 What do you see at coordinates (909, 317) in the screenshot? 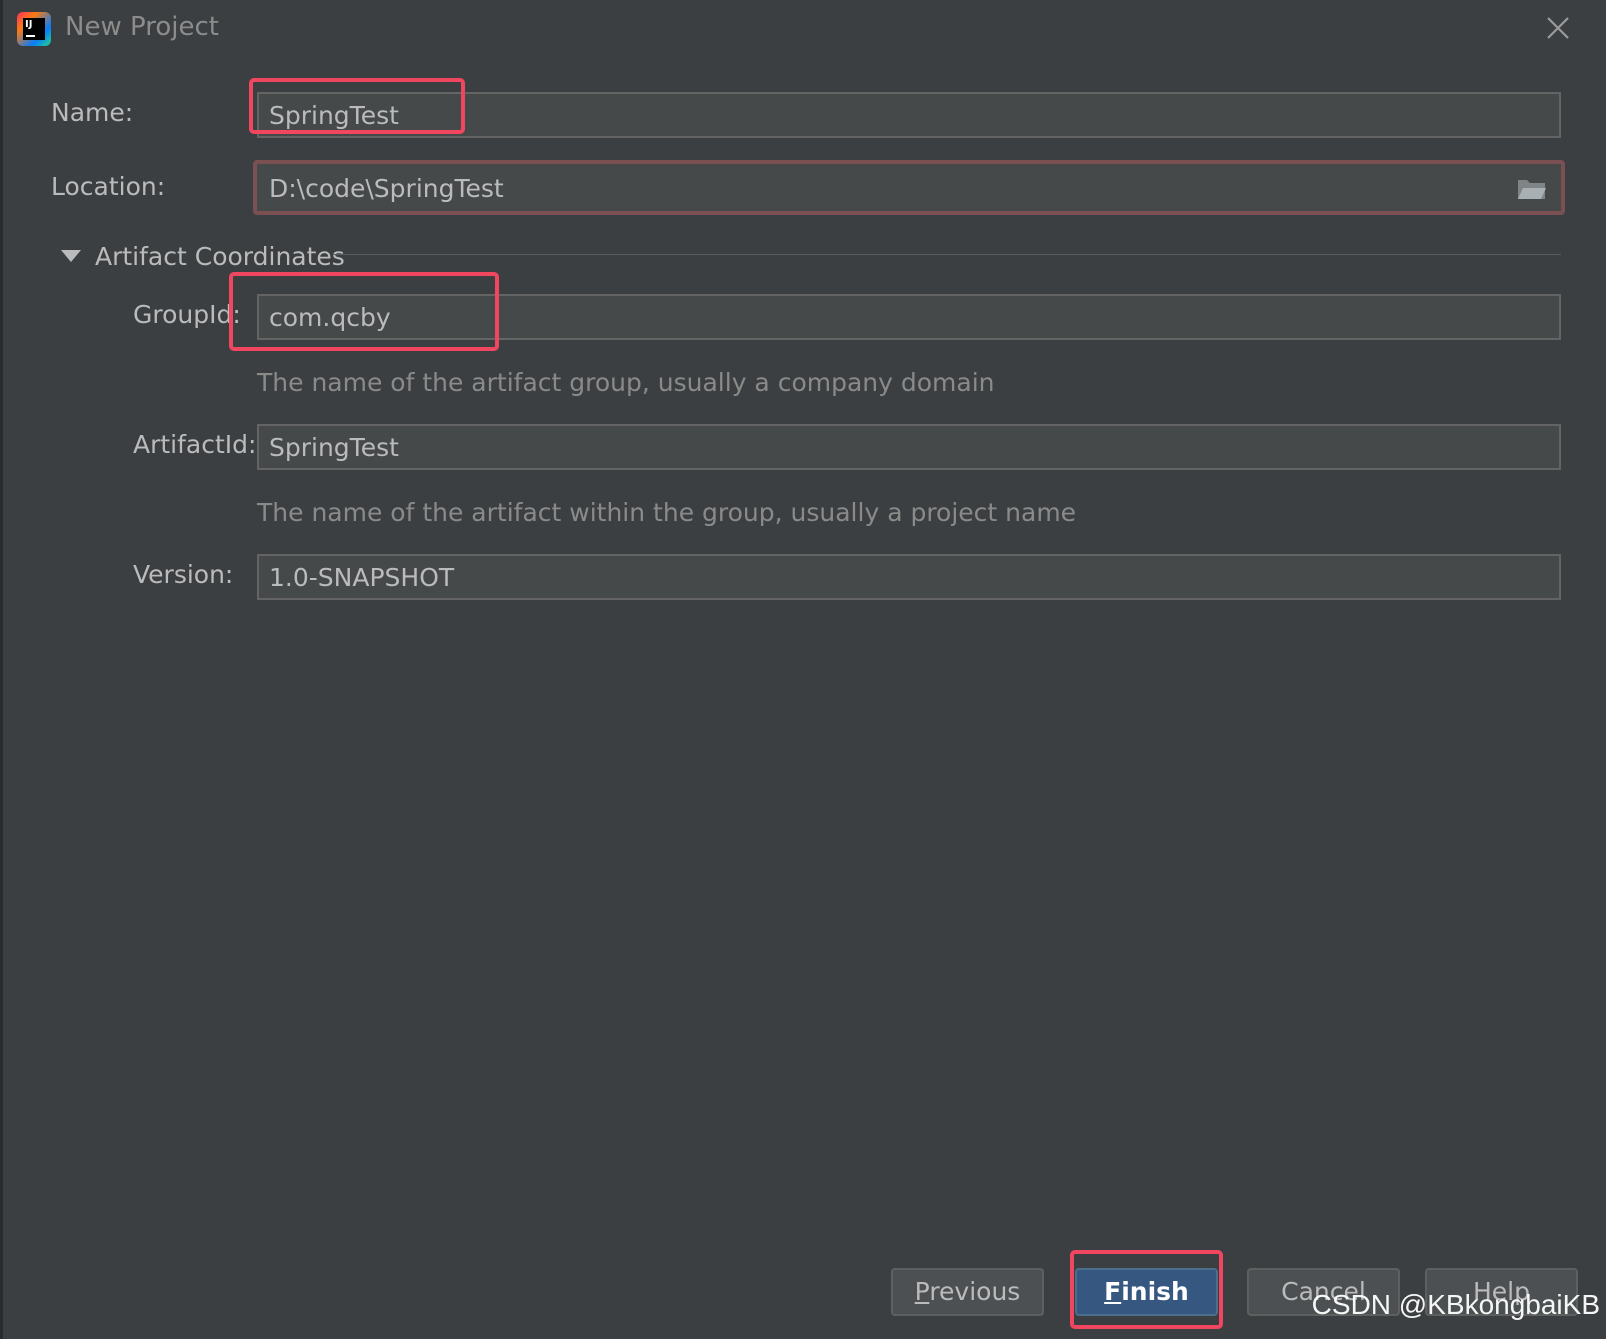
I see `groupid-input` at bounding box center [909, 317].